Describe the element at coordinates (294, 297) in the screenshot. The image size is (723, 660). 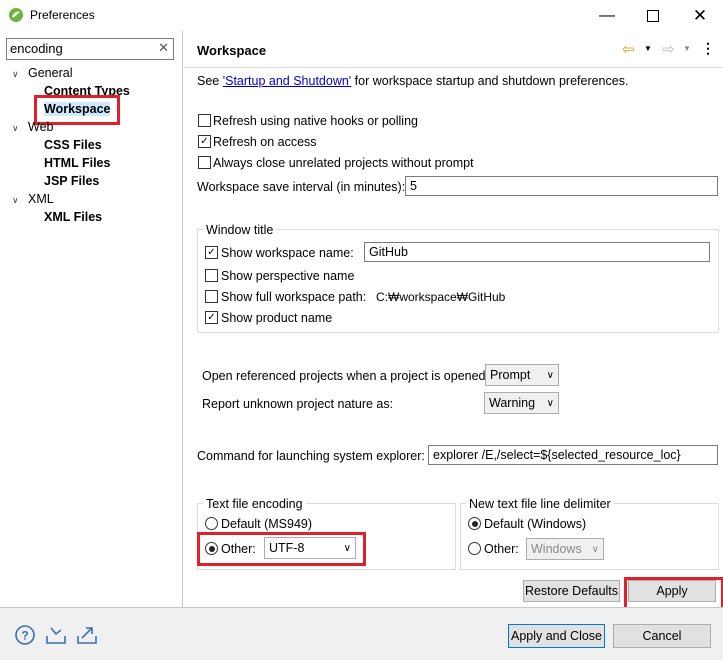
I see `show-full-path-label: Show full workspace path:` at that location.